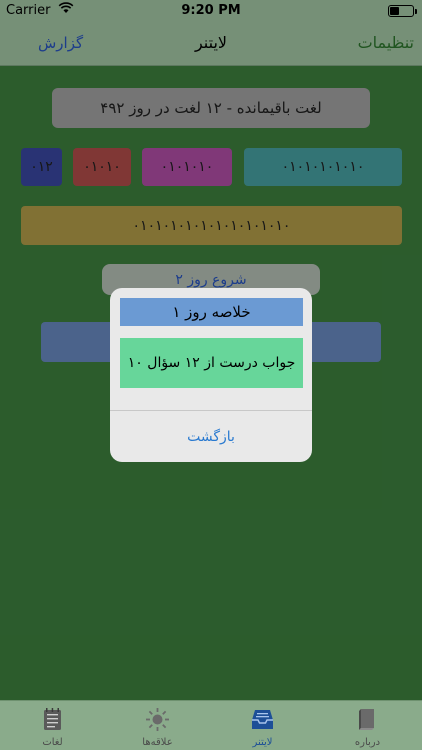 The width and height of the screenshot is (422, 750). I want to click on book-icon, so click(367, 719).